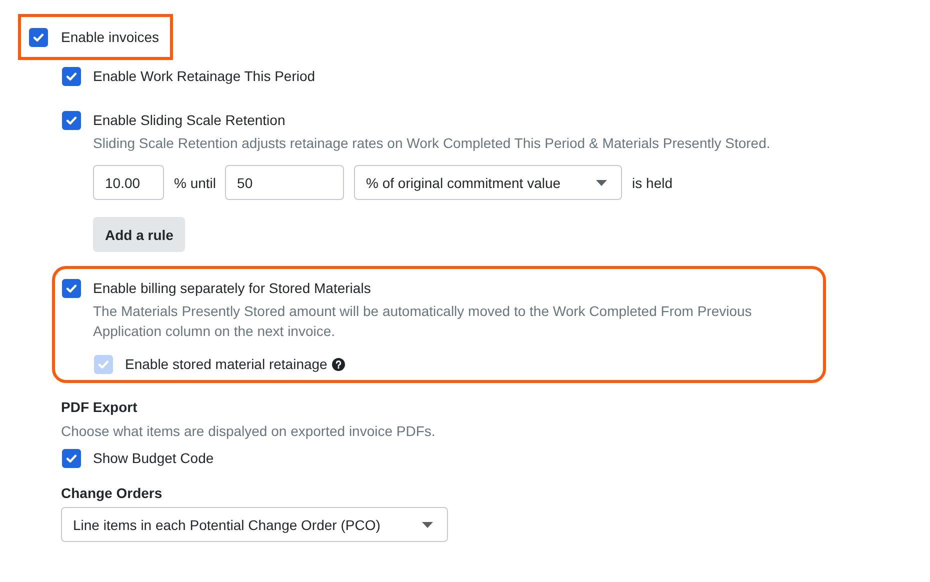 Image resolution: width=930 pixels, height=582 pixels. What do you see at coordinates (284, 182) in the screenshot?
I see `threshold-field: 50` at bounding box center [284, 182].